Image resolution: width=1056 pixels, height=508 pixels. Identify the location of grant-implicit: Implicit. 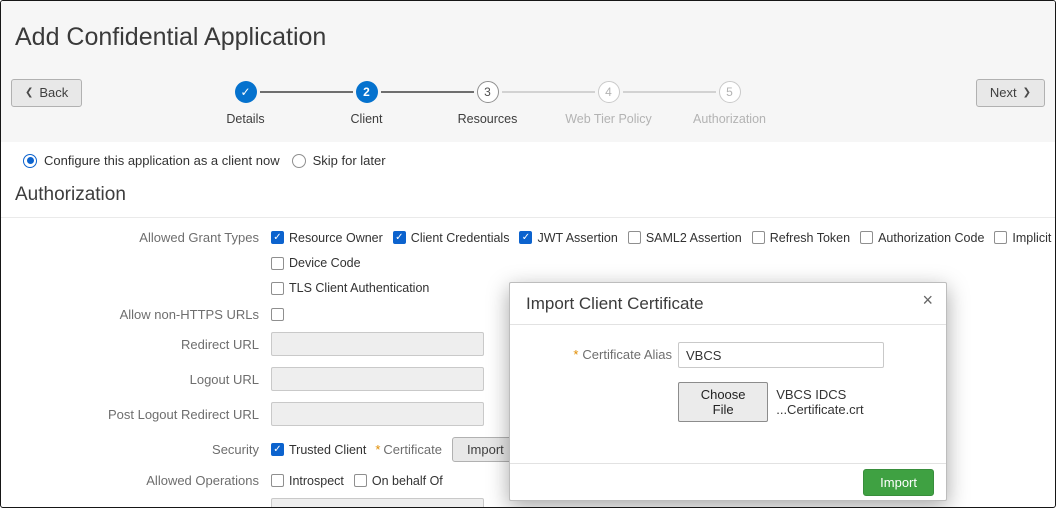
(1022, 238).